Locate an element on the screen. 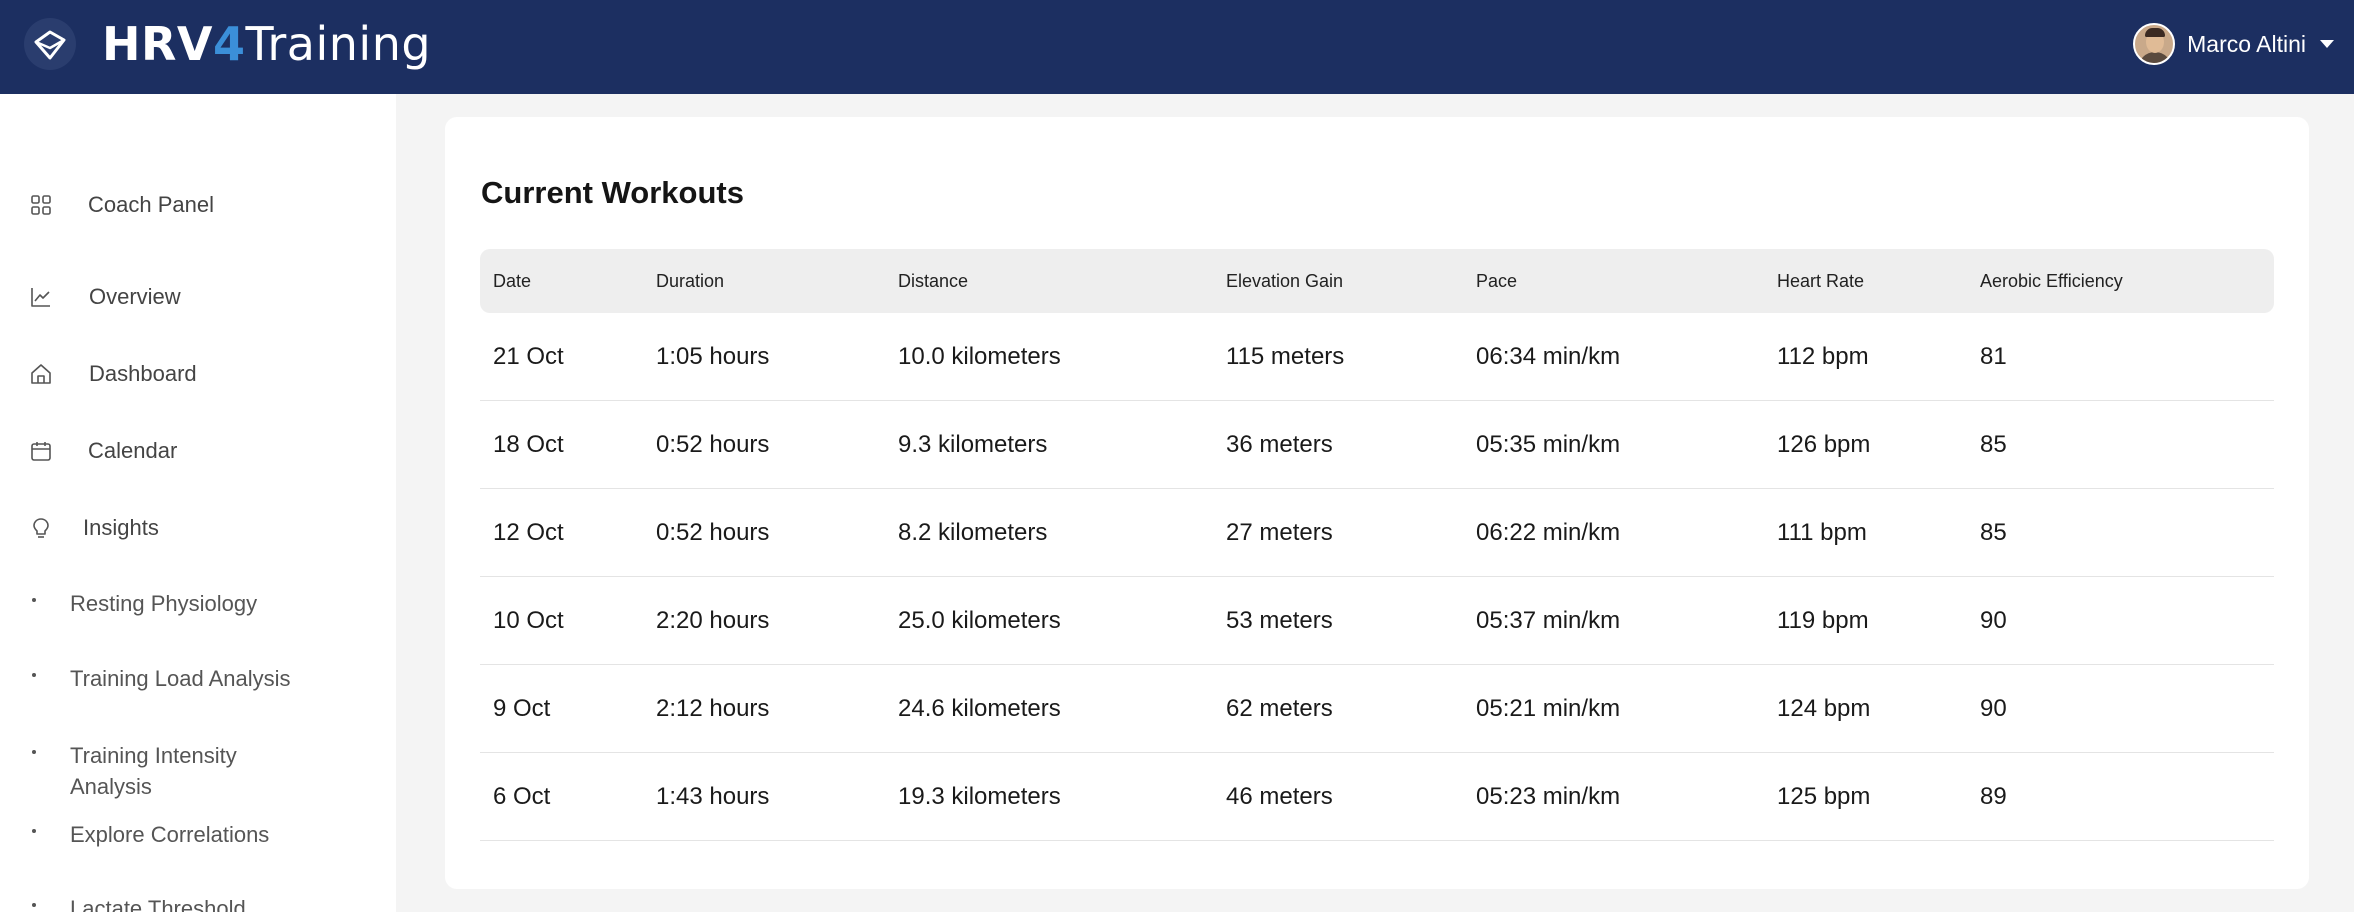 This screenshot has width=2354, height=912. top-navbar: HRV4Training Marco Altini is located at coordinates (1177, 47).